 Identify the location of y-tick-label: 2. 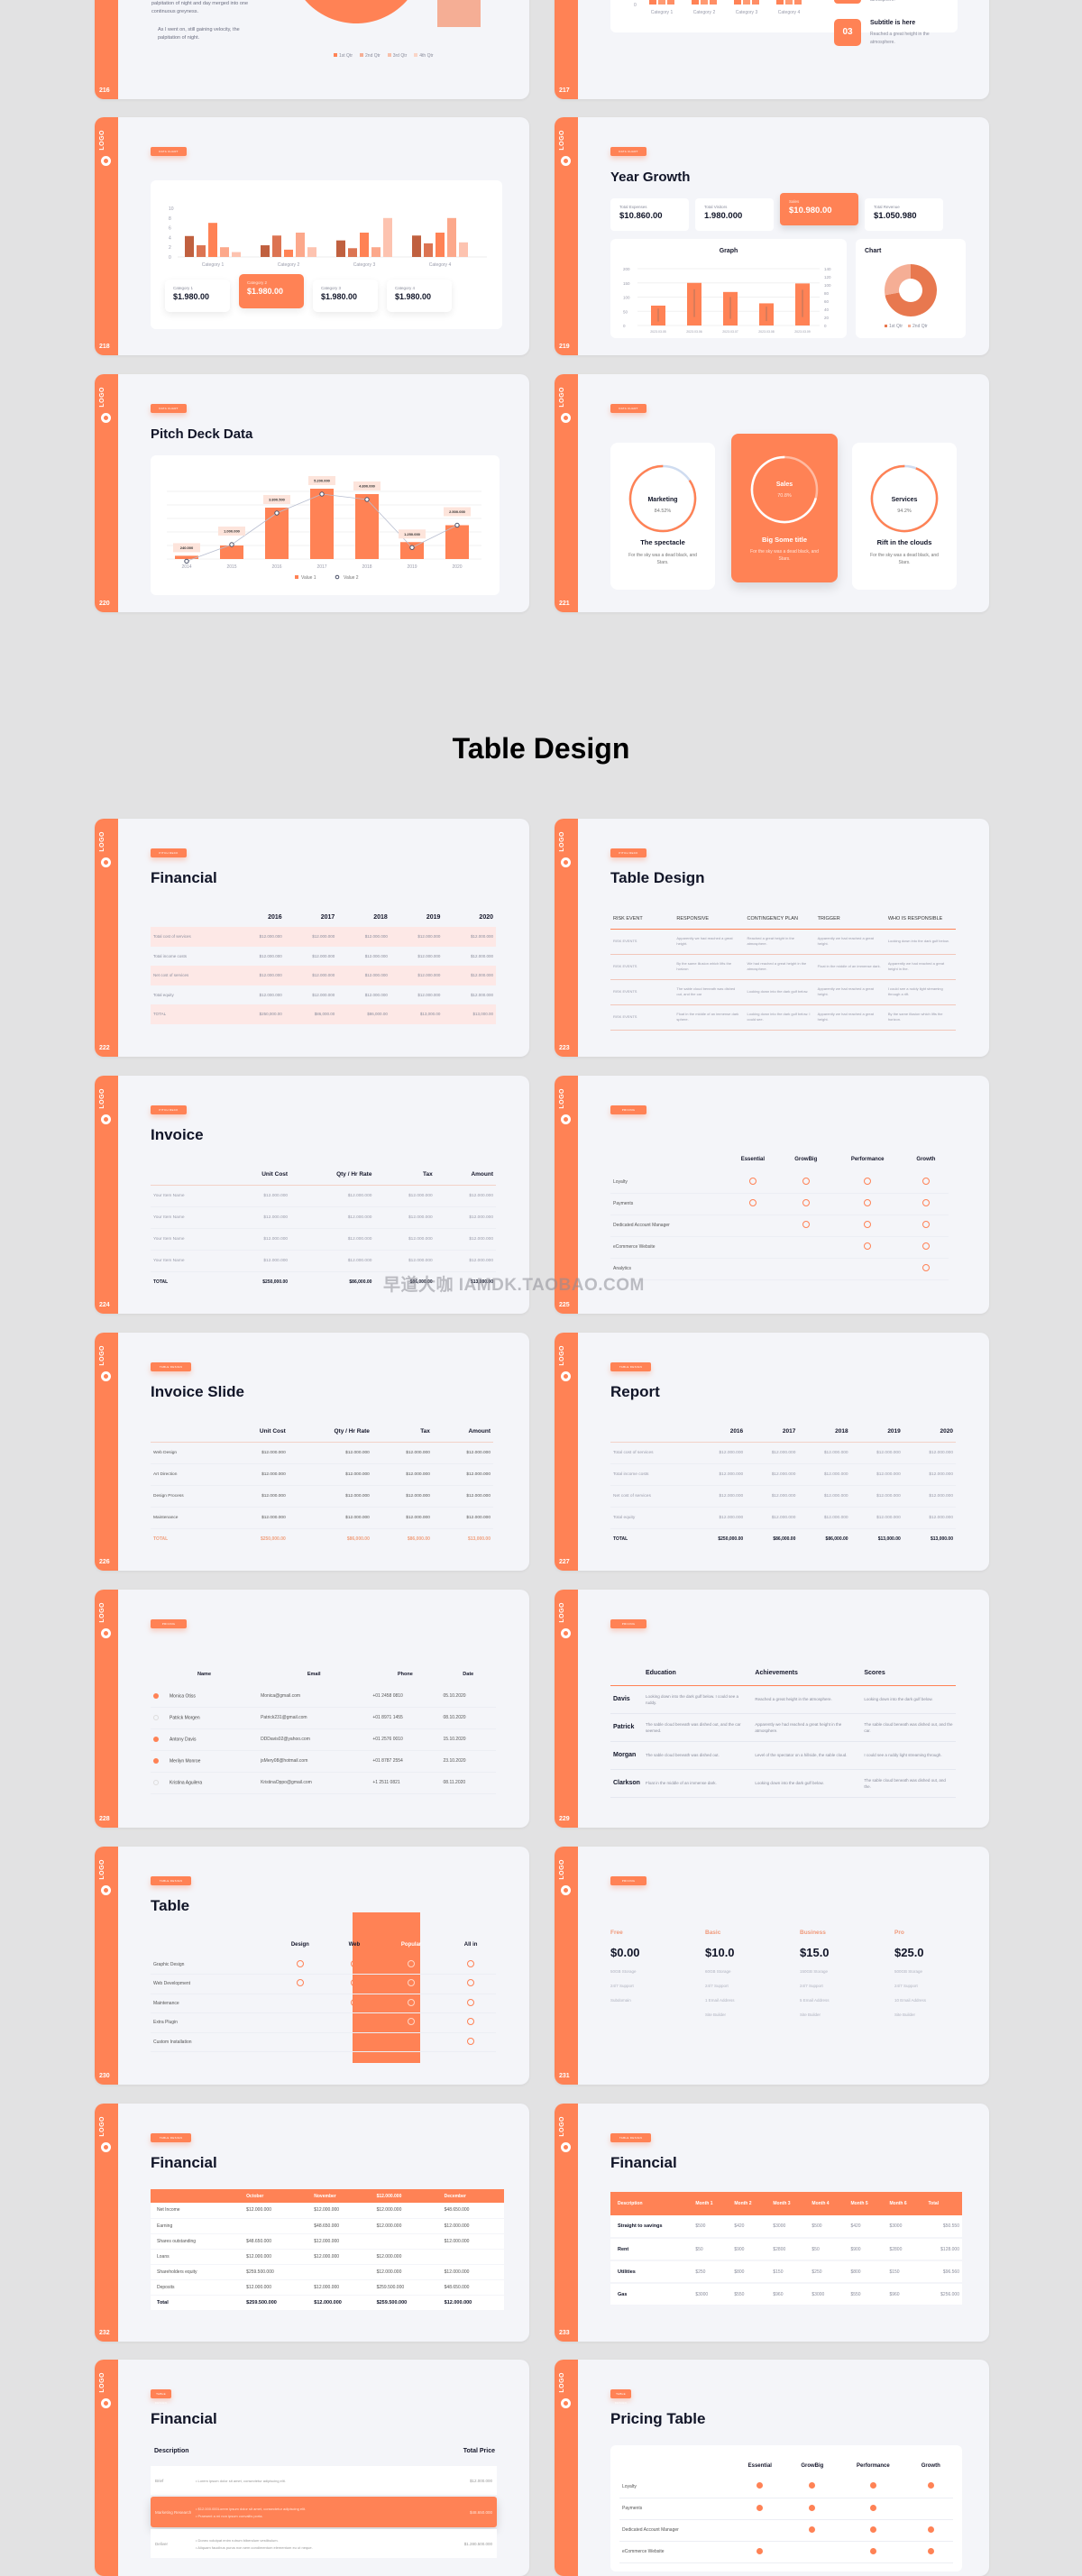
(170, 248).